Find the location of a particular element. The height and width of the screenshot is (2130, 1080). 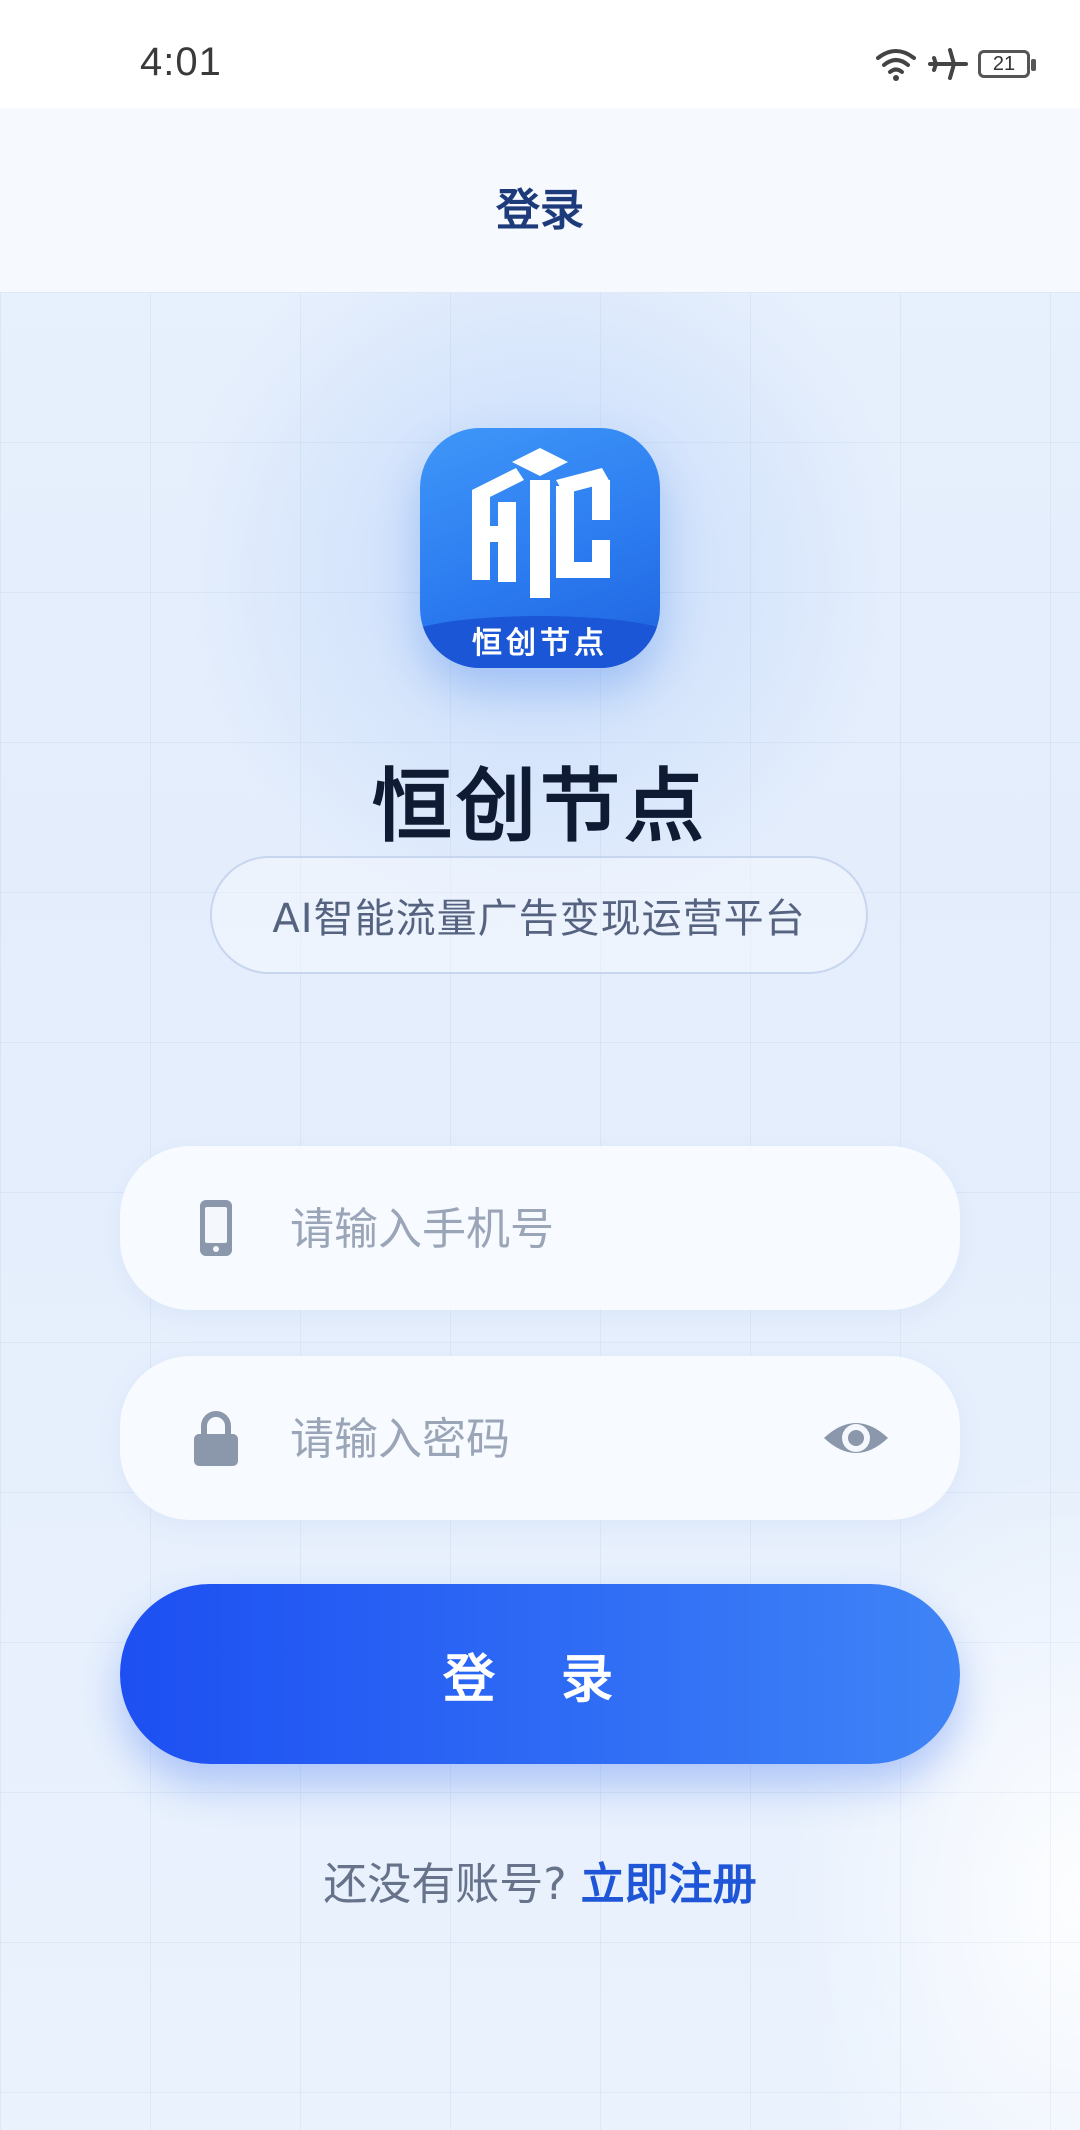

wifi-icon is located at coordinates (896, 65).